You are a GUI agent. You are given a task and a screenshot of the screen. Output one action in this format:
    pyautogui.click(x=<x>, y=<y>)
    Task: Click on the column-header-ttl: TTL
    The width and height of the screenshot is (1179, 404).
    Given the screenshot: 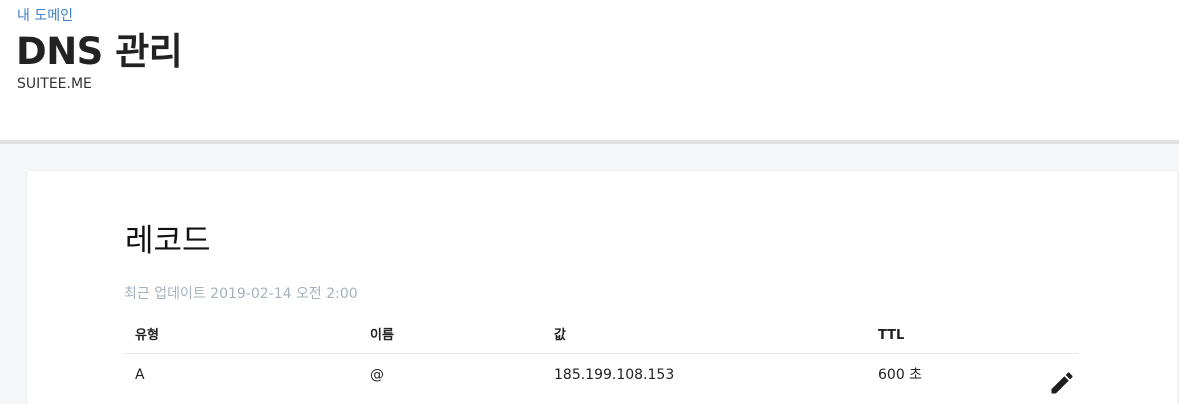 What is the action you would take?
    pyautogui.click(x=891, y=335)
    